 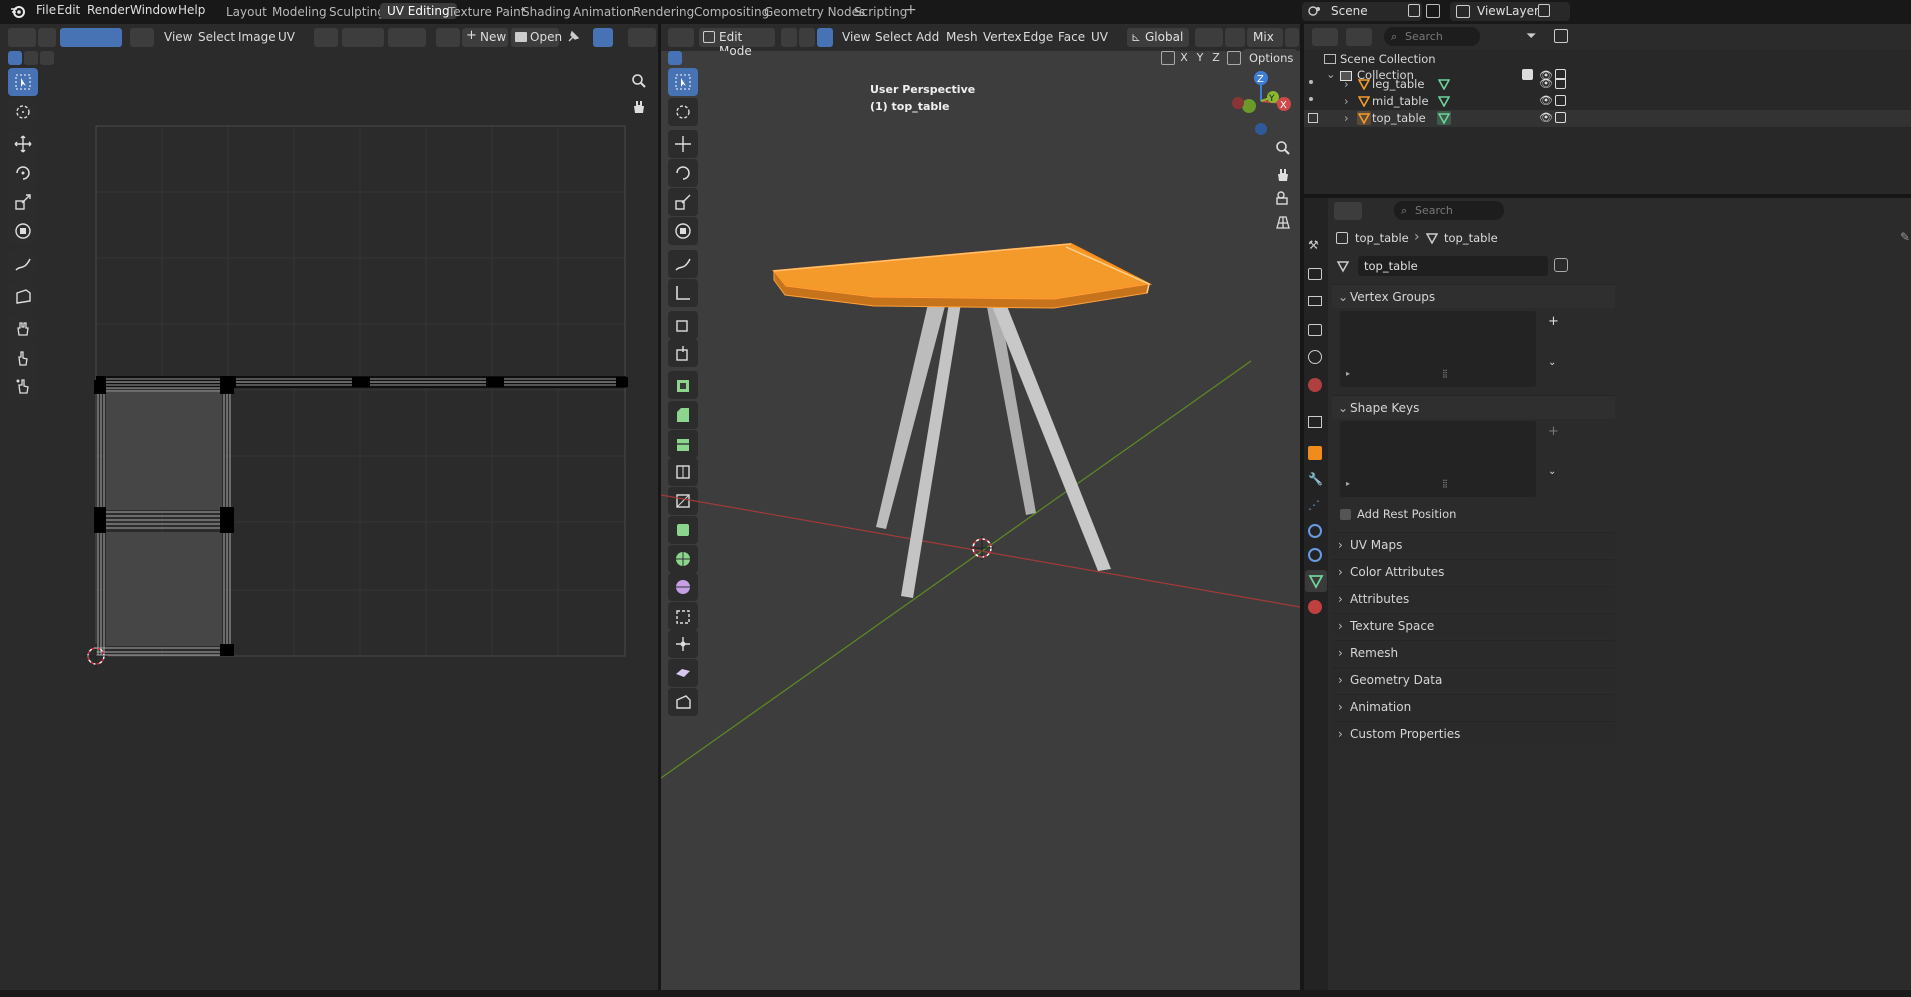 What do you see at coordinates (681, 37) in the screenshot?
I see `viewport-editor-type-icon` at bounding box center [681, 37].